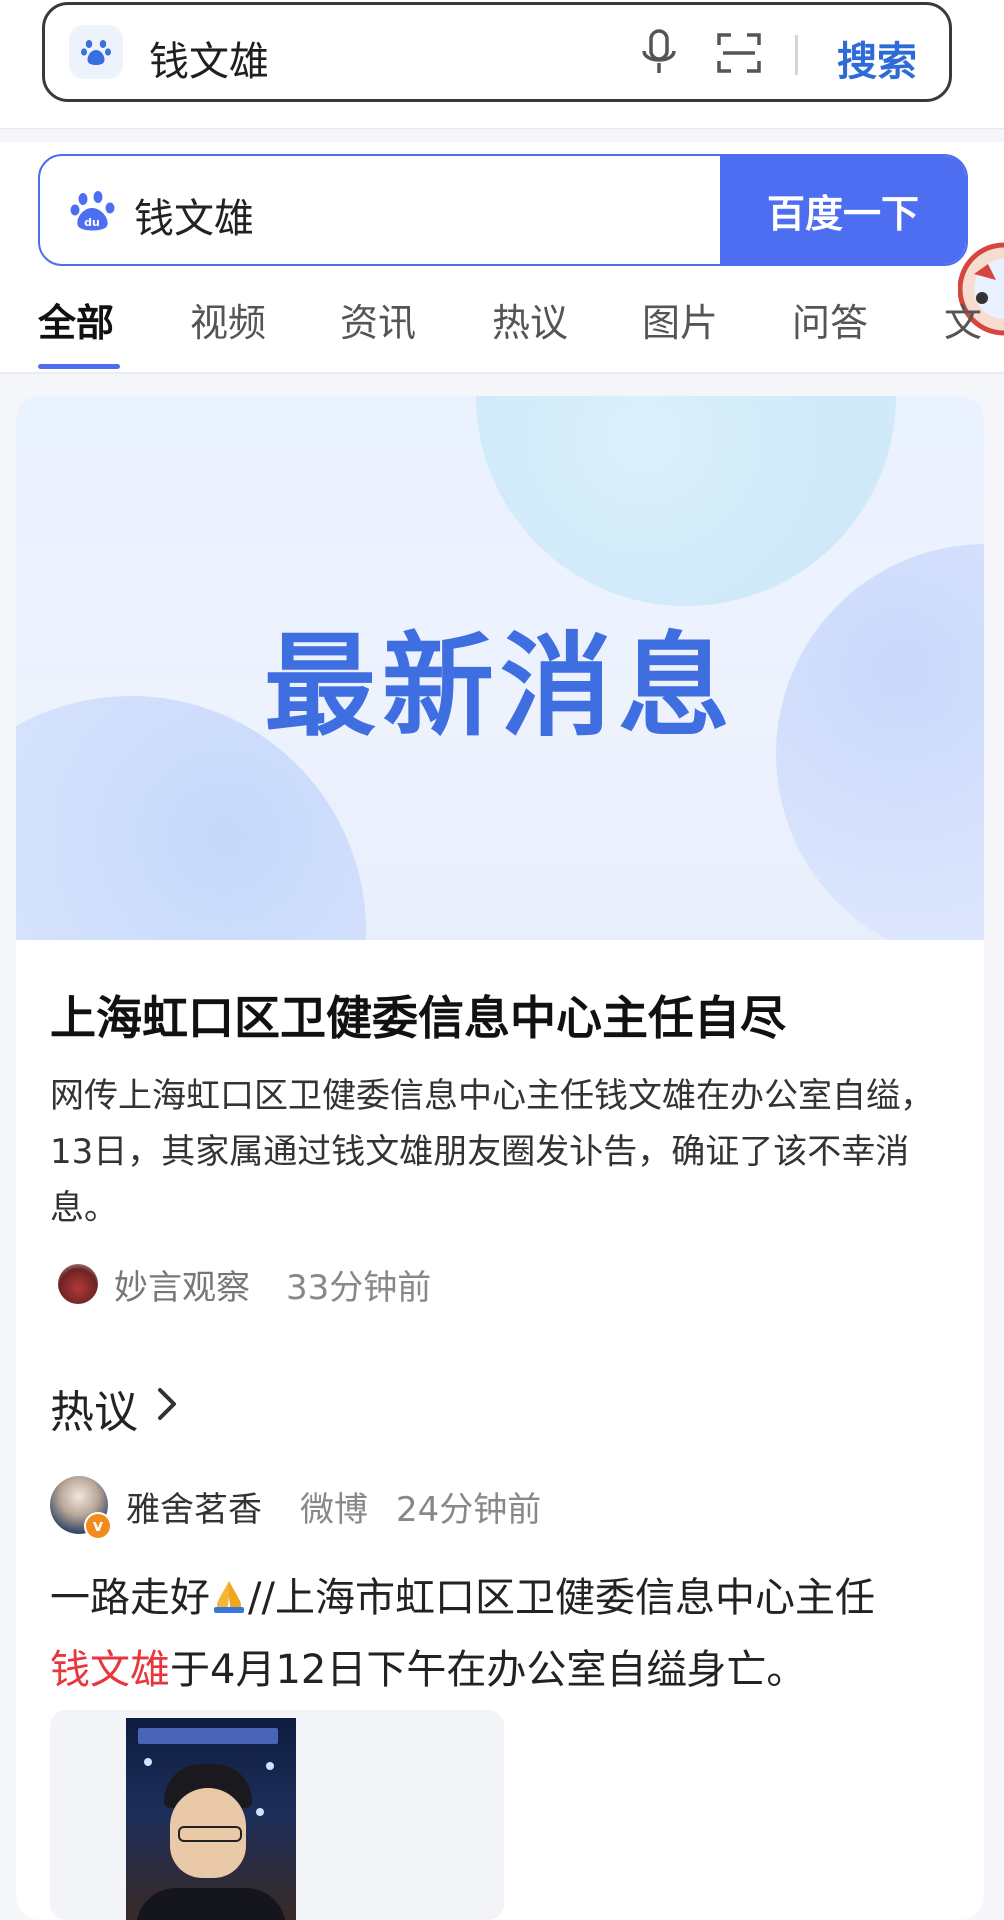 Image resolution: width=1004 pixels, height=1920 pixels. What do you see at coordinates (194, 1506) in the screenshot?
I see `post-username: 雅舍茗香` at bounding box center [194, 1506].